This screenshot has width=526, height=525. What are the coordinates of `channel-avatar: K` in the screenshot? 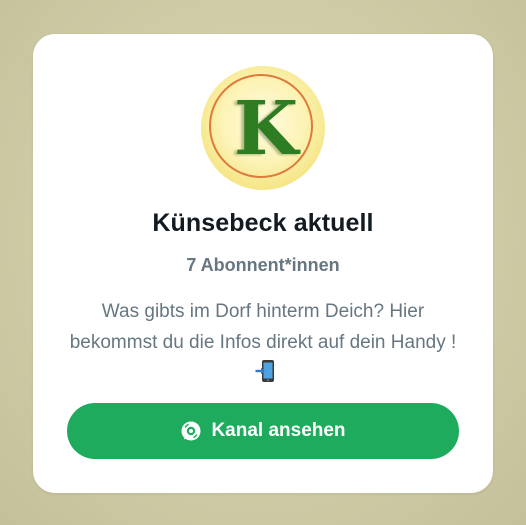 It's located at (263, 128).